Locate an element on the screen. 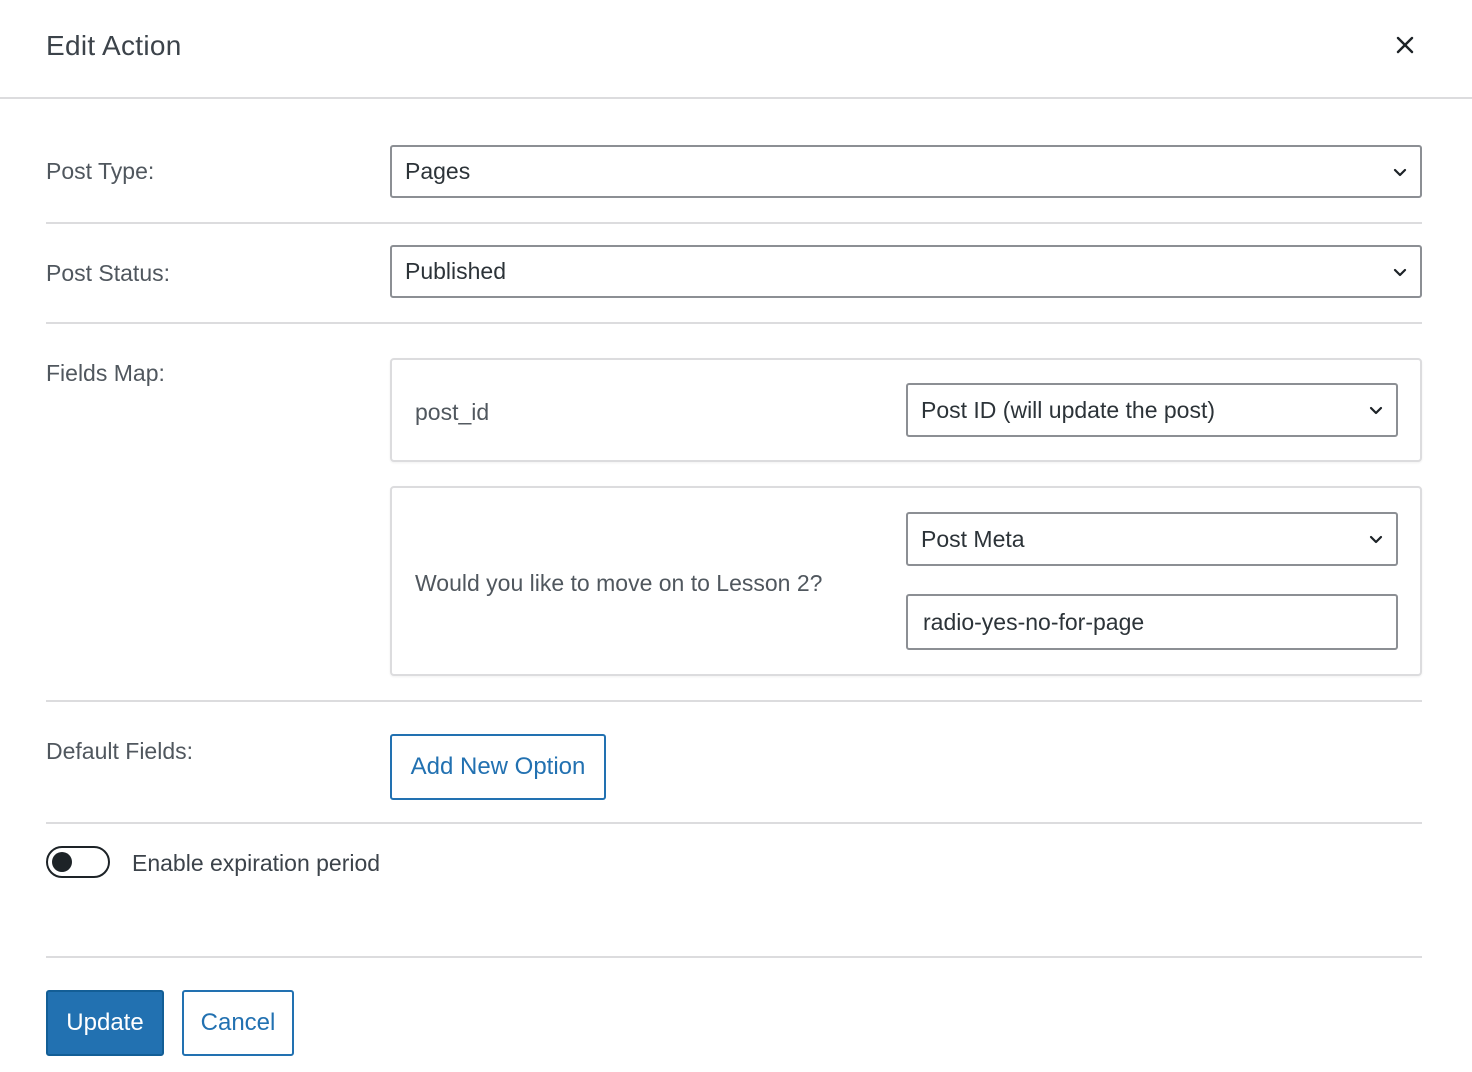 The width and height of the screenshot is (1472, 1072). post-type-select: Pages is located at coordinates (906, 171).